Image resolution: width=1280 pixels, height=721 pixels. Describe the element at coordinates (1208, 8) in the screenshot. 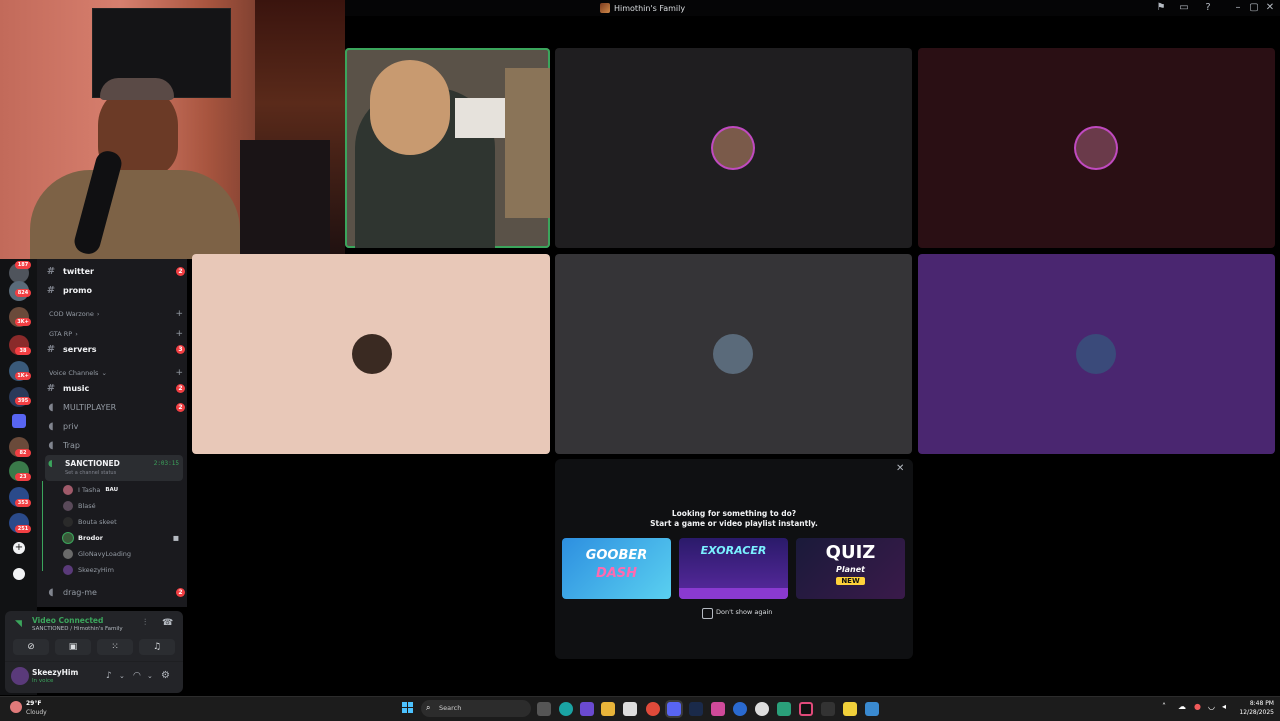

I see `help-icon: ?` at that location.